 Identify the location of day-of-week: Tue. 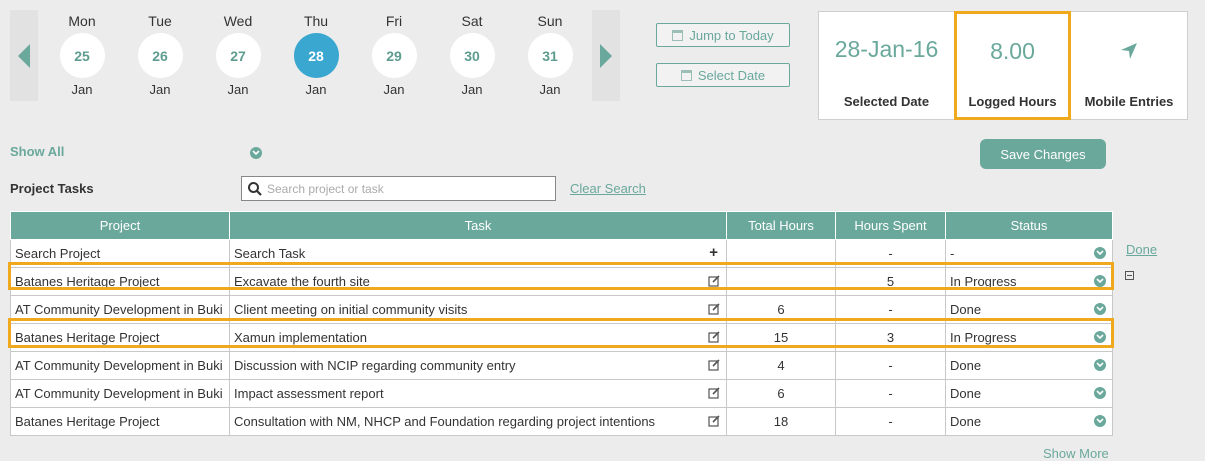
(160, 21).